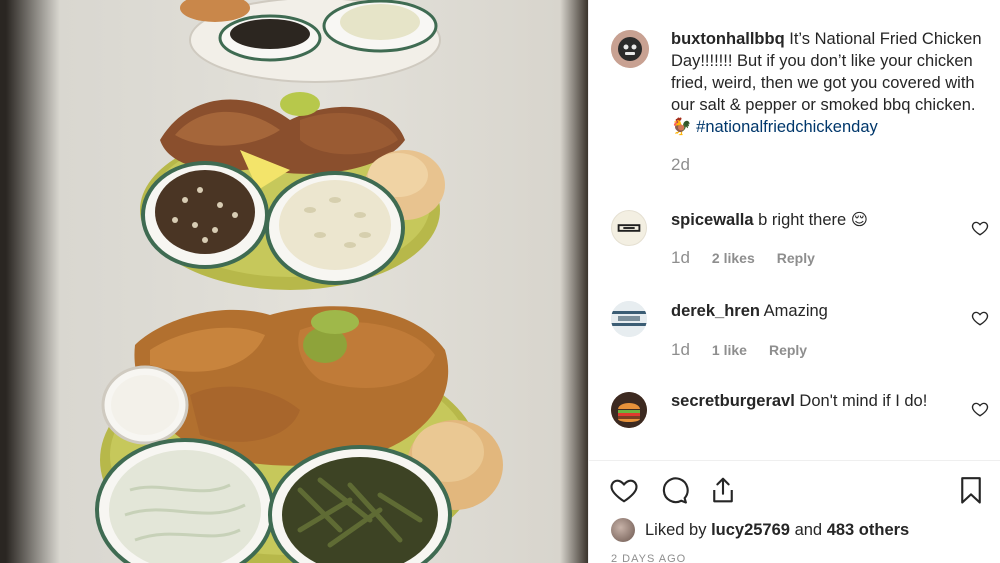 The width and height of the screenshot is (1000, 563). I want to click on comment-body: Amazing, so click(795, 311).